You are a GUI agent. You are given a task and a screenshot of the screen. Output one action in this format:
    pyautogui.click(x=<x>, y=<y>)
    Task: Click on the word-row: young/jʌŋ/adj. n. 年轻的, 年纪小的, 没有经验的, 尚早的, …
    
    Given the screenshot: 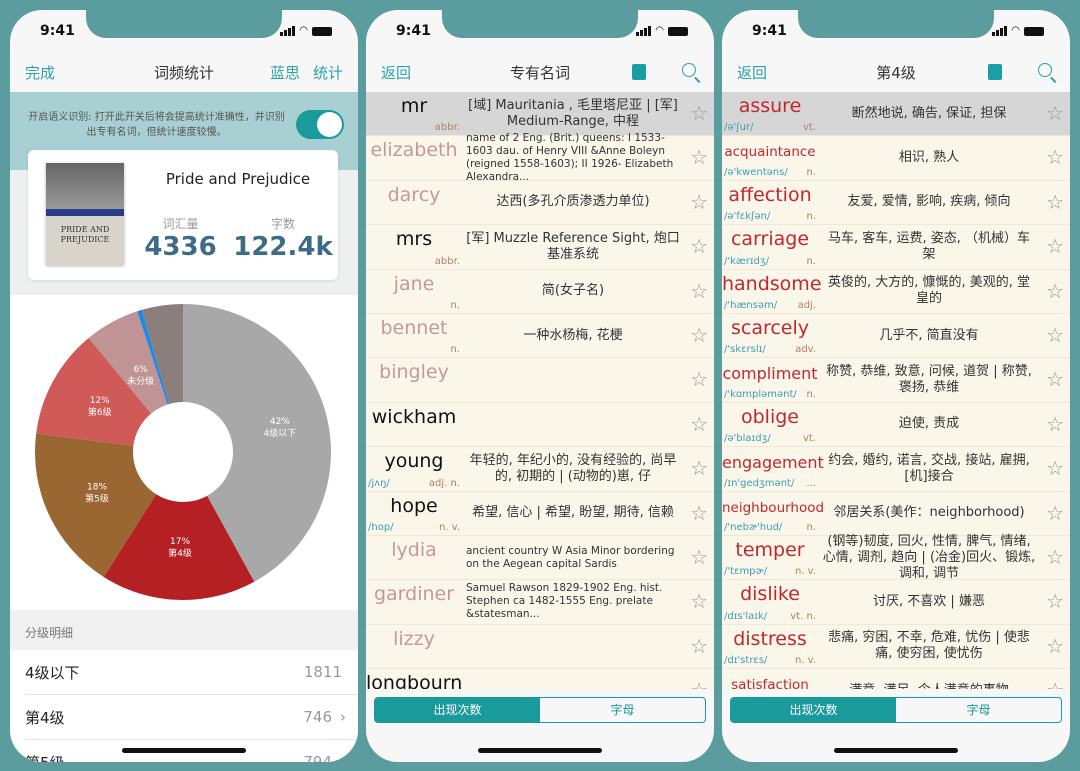 What is the action you would take?
    pyautogui.click(x=540, y=469)
    